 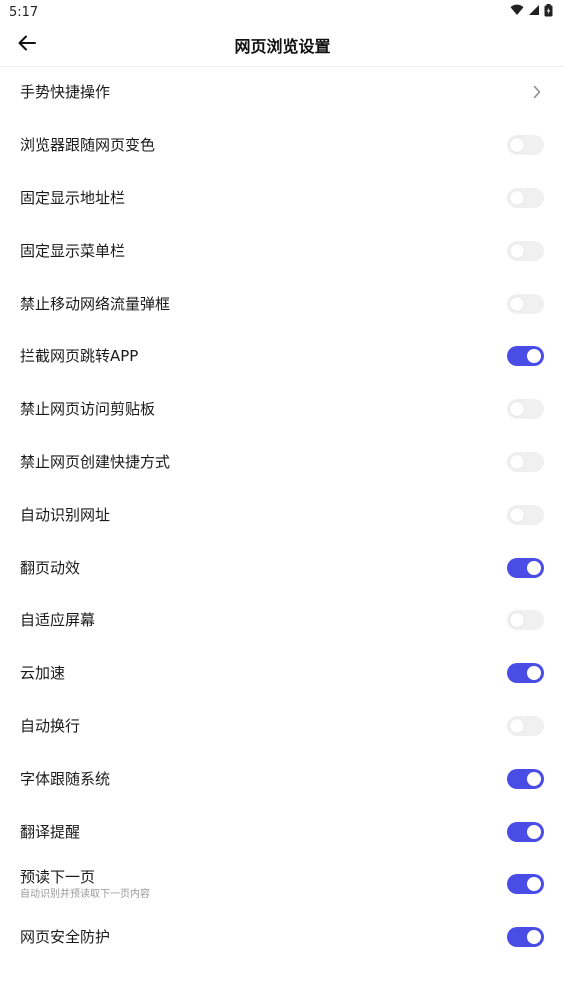 I want to click on setting-label: 翻页动效, so click(x=50, y=567).